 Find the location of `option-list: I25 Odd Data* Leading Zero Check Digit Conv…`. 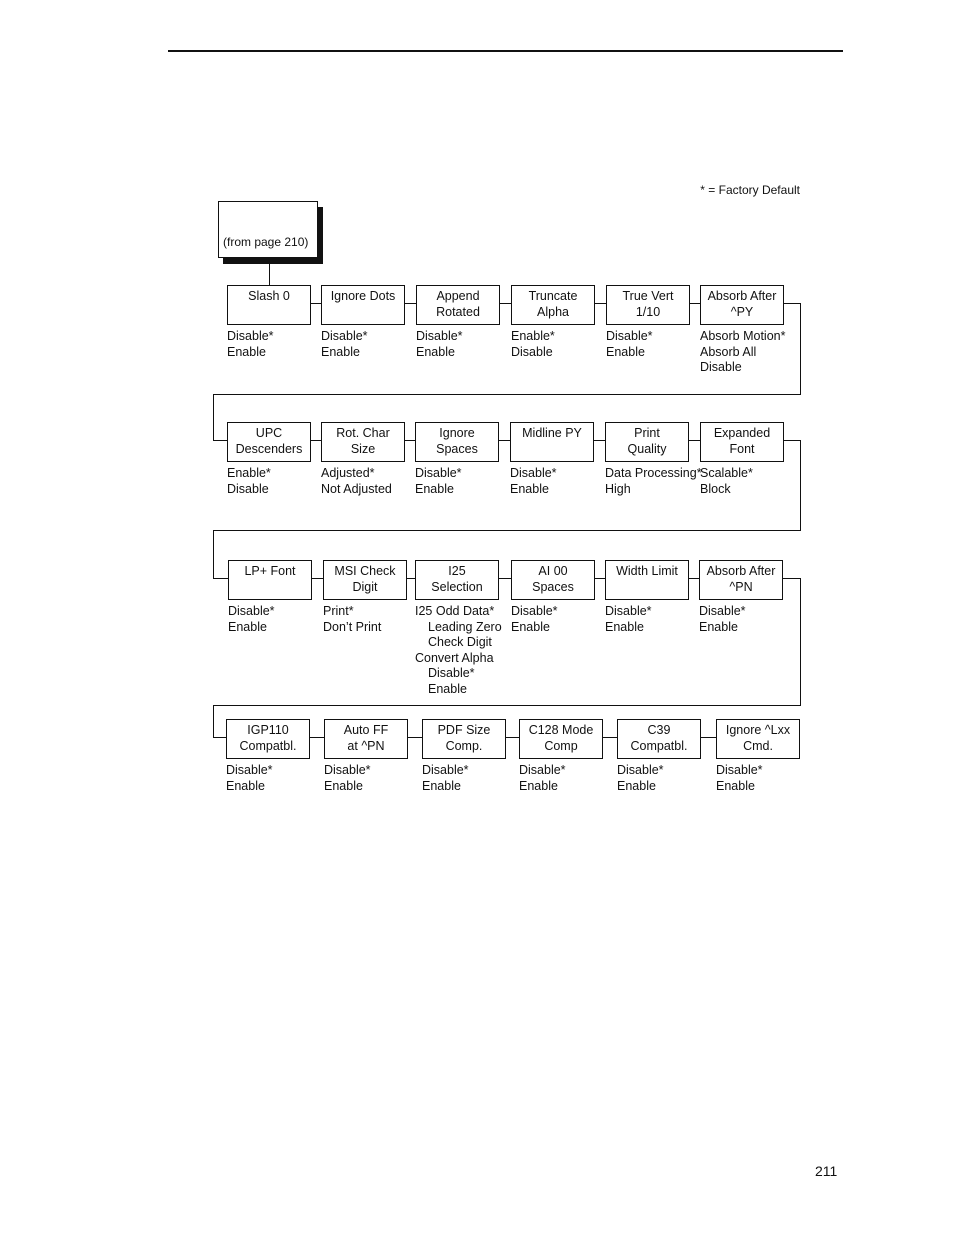

option-list: I25 Odd Data* Leading Zero Check Digit Conv… is located at coordinates (458, 651).